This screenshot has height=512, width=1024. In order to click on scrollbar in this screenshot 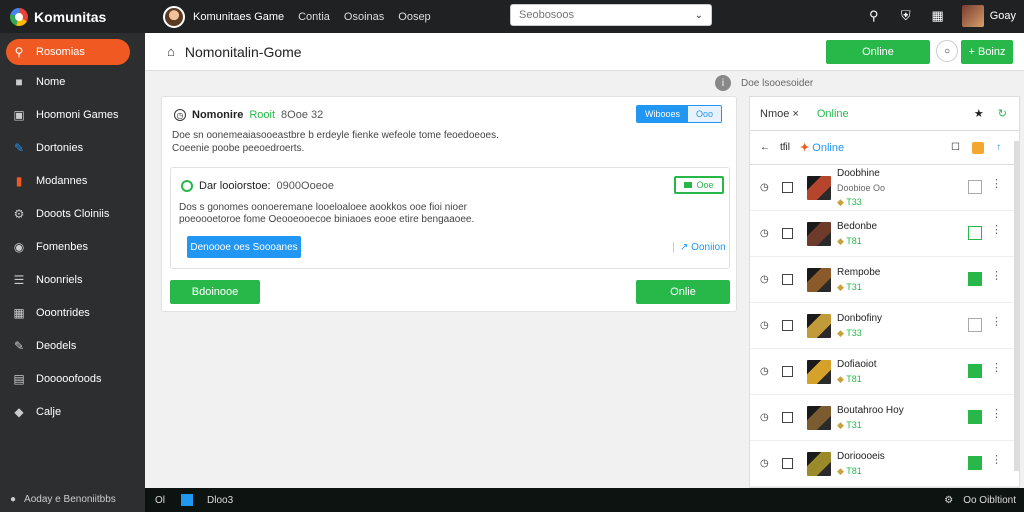, I will do `click(1017, 306)`.